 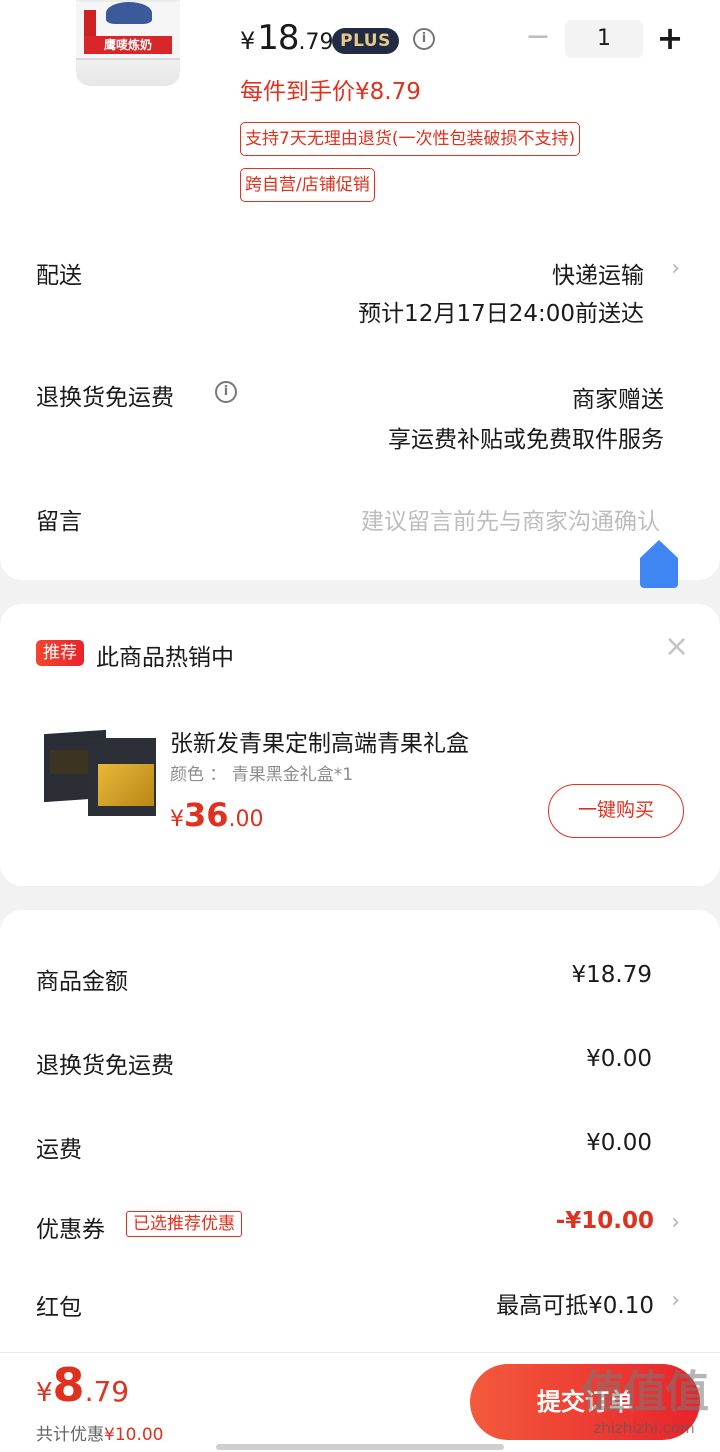 What do you see at coordinates (68, 1385) in the screenshot?
I see `total-price-integer: 8` at bounding box center [68, 1385].